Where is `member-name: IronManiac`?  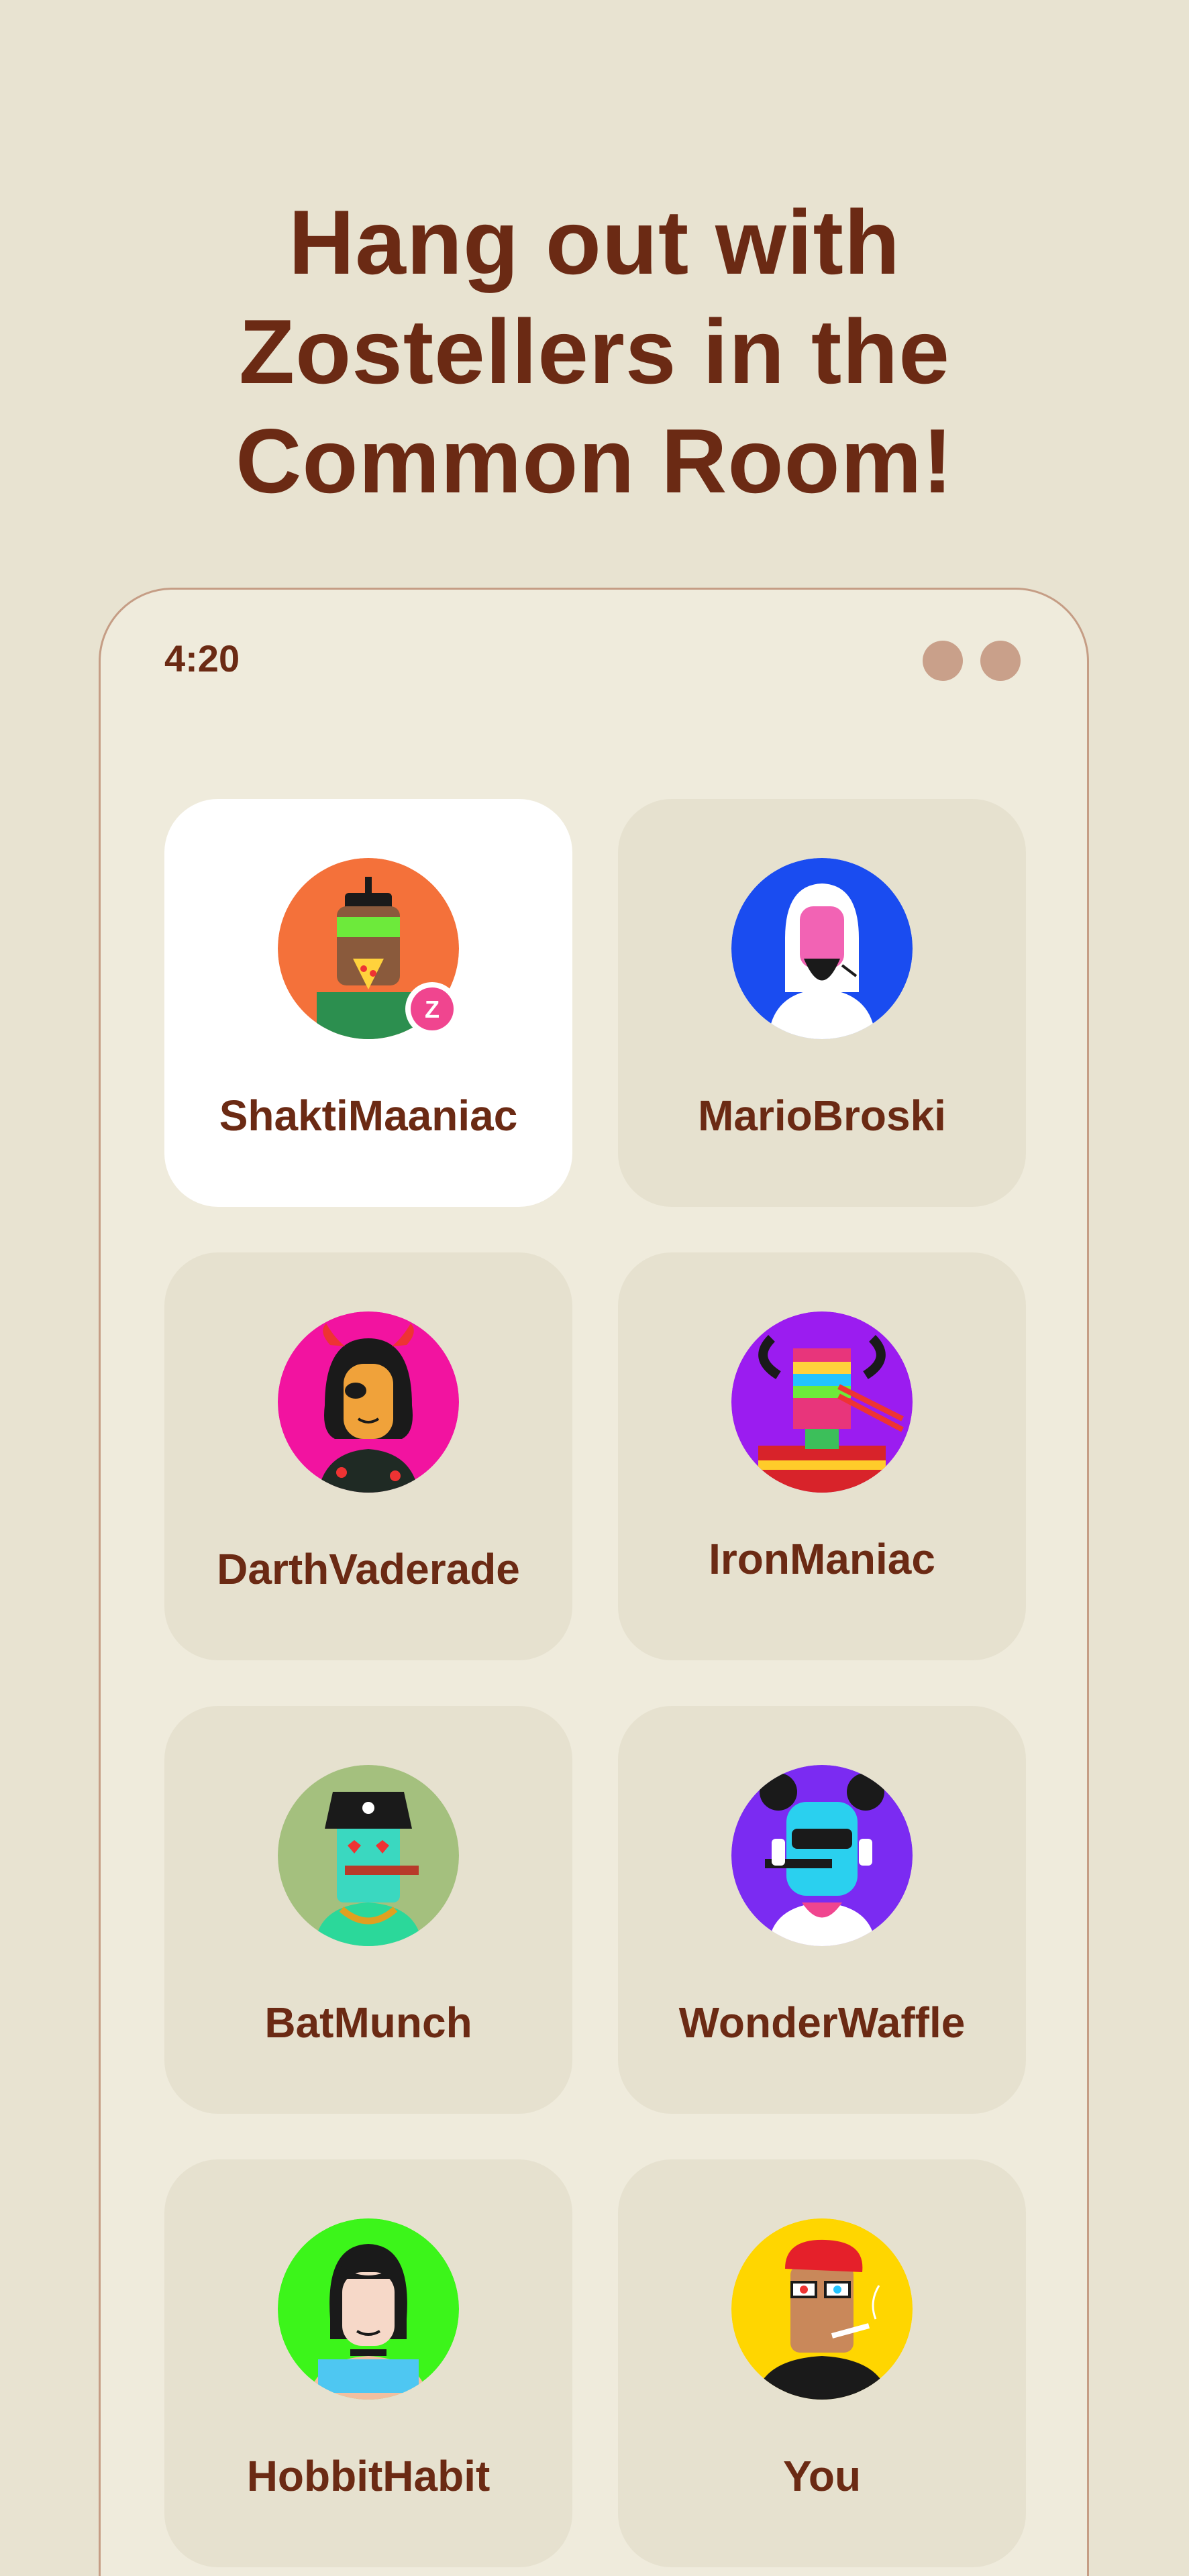
member-name: IronManiac is located at coordinates (822, 1559).